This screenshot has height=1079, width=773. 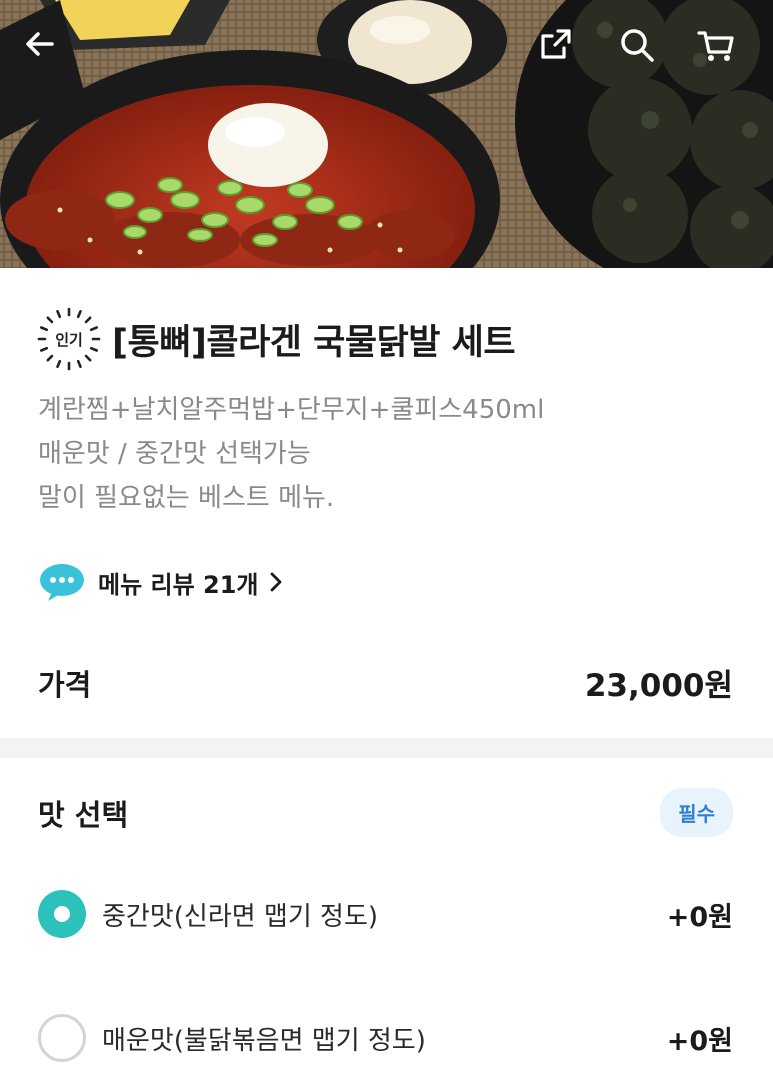 I want to click on radio-unselected, so click(x=62, y=1038).